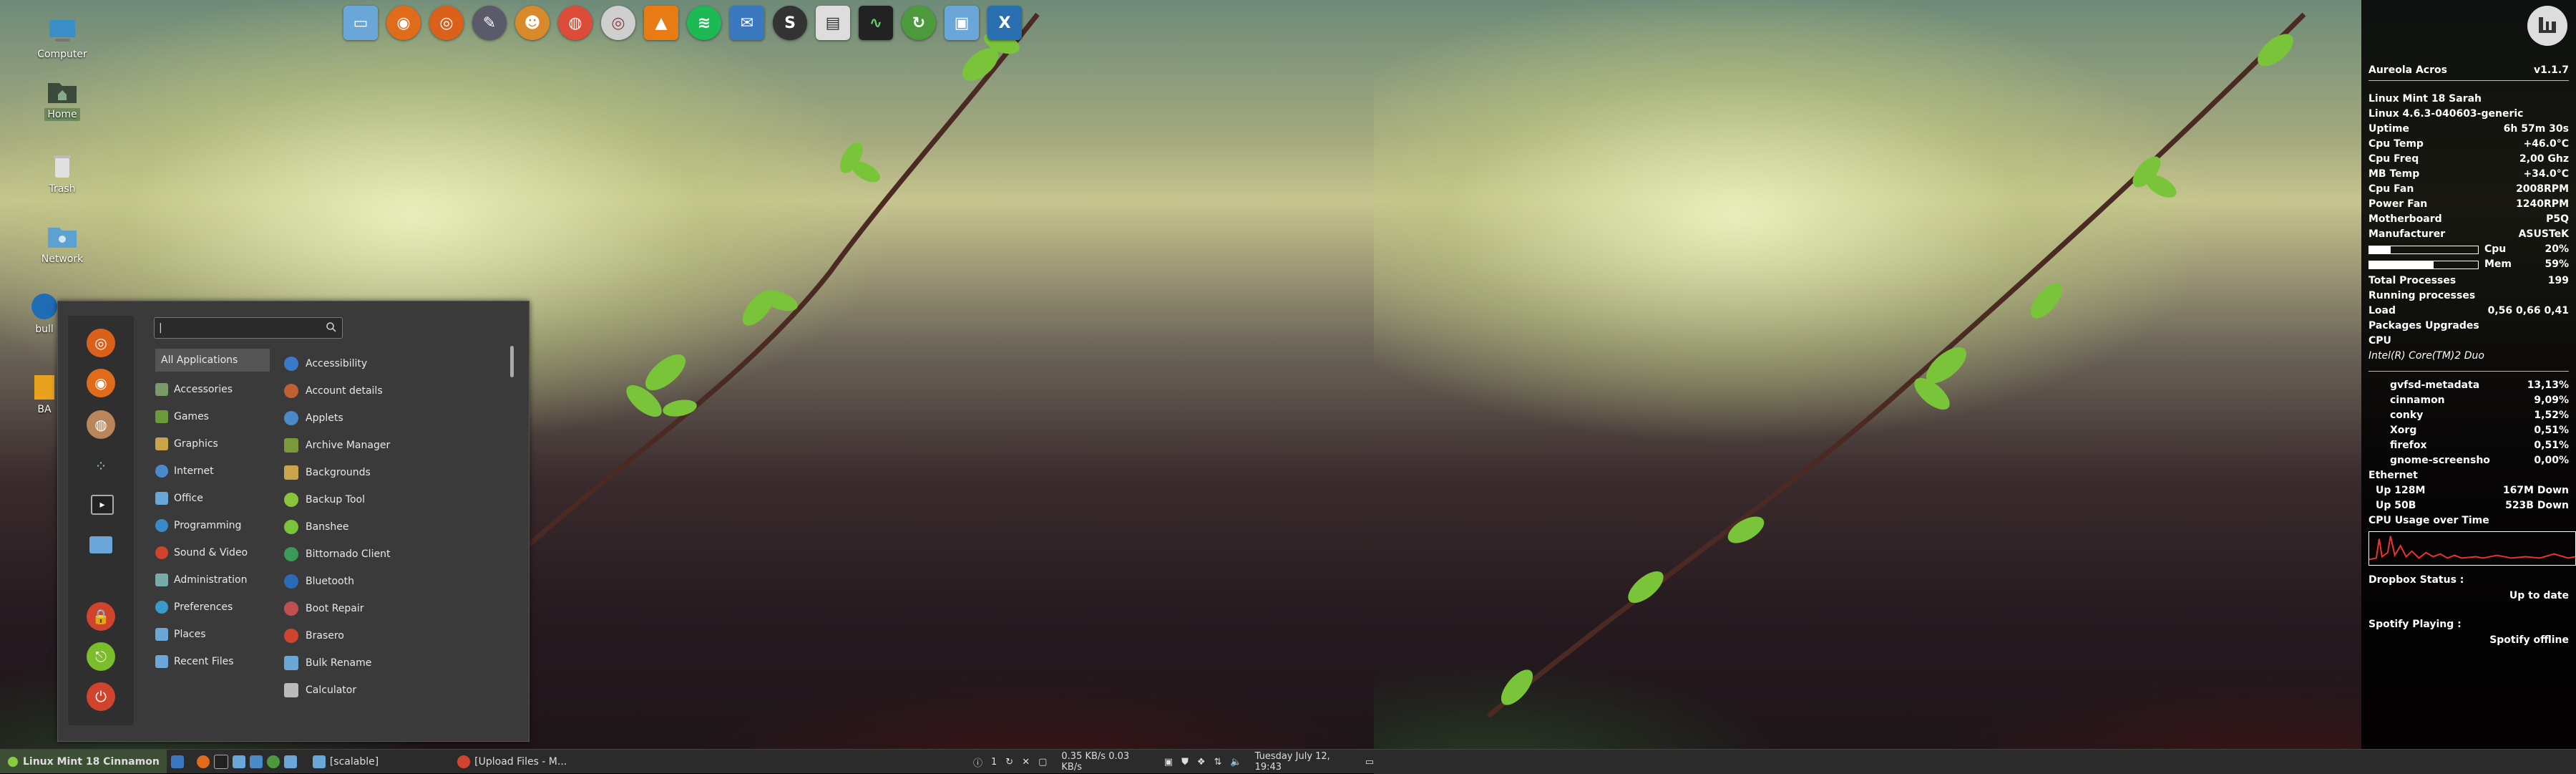  What do you see at coordinates (360, 23) in the screenshot?
I see `files-icon: ▭` at bounding box center [360, 23].